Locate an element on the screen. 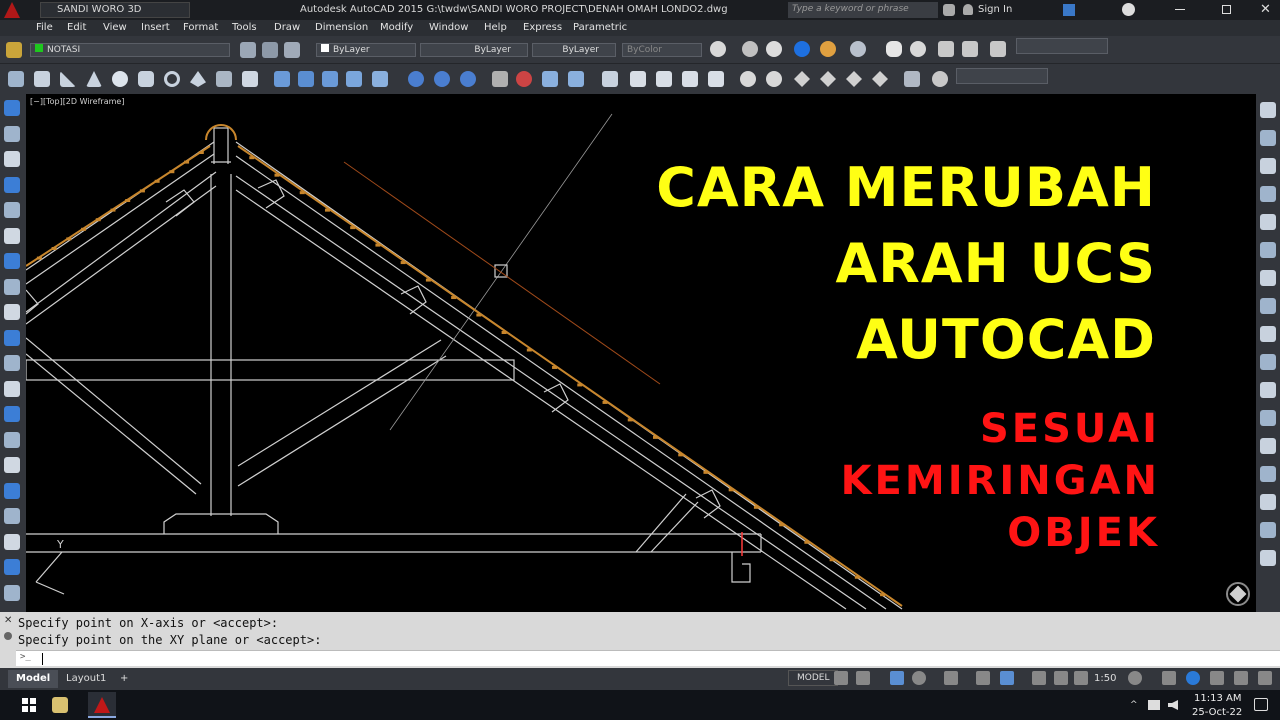  polysolid-icon is located at coordinates (16, 79).